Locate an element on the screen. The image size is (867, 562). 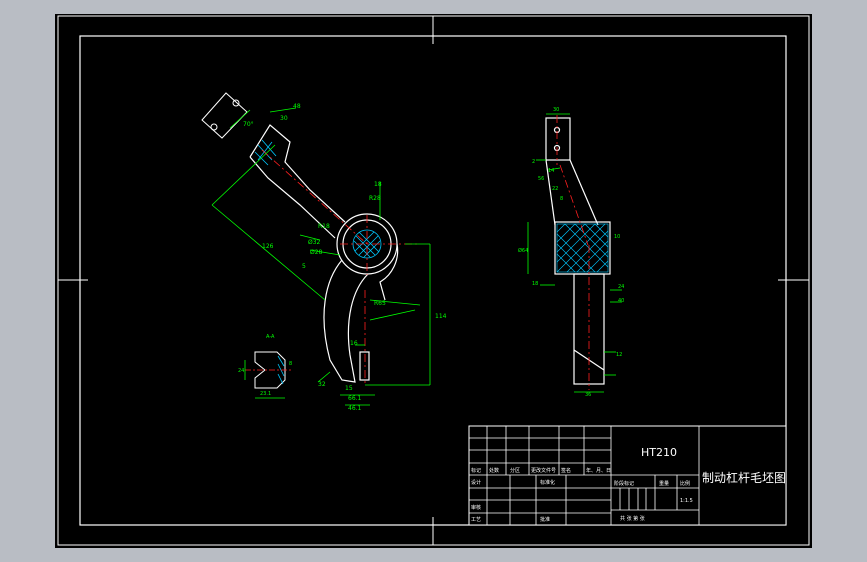
tb-signature: 签名 is located at coordinates (566, 470).